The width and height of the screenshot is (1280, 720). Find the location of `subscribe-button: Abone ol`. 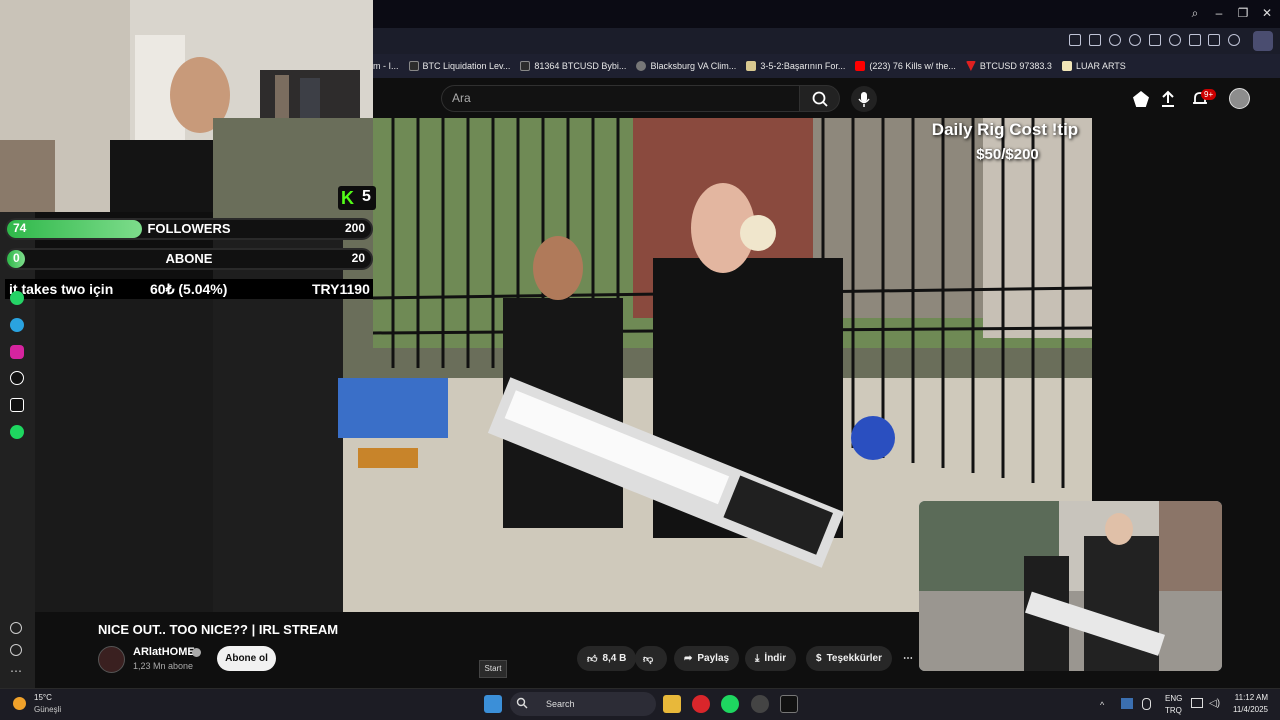

subscribe-button: Abone ol is located at coordinates (246, 658).